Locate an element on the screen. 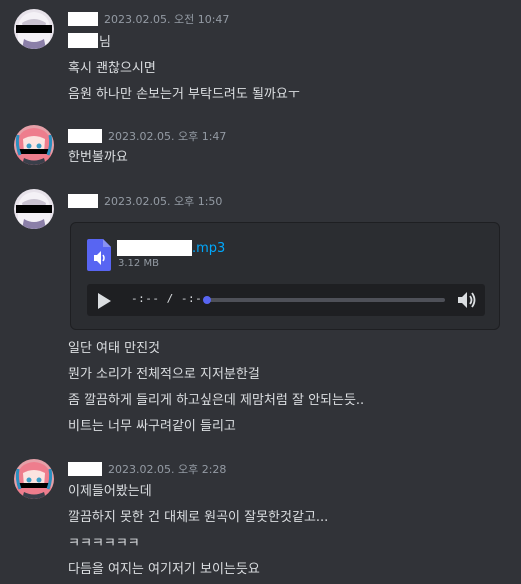 The image size is (521, 584). message-header: 2023.02.05. 오후 2:28 is located at coordinates (147, 469).